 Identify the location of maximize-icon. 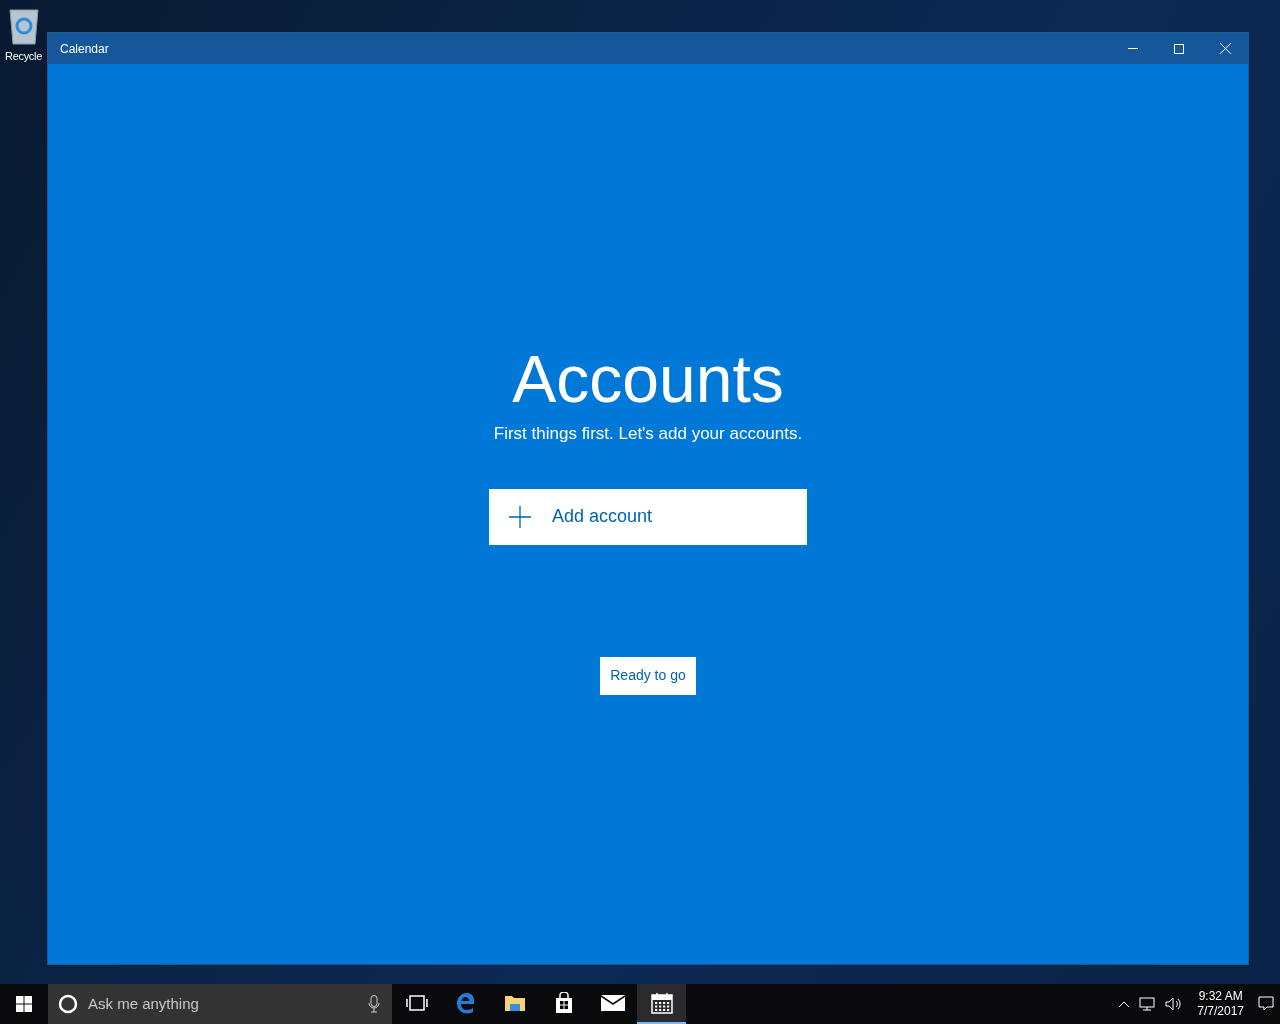
(1179, 48).